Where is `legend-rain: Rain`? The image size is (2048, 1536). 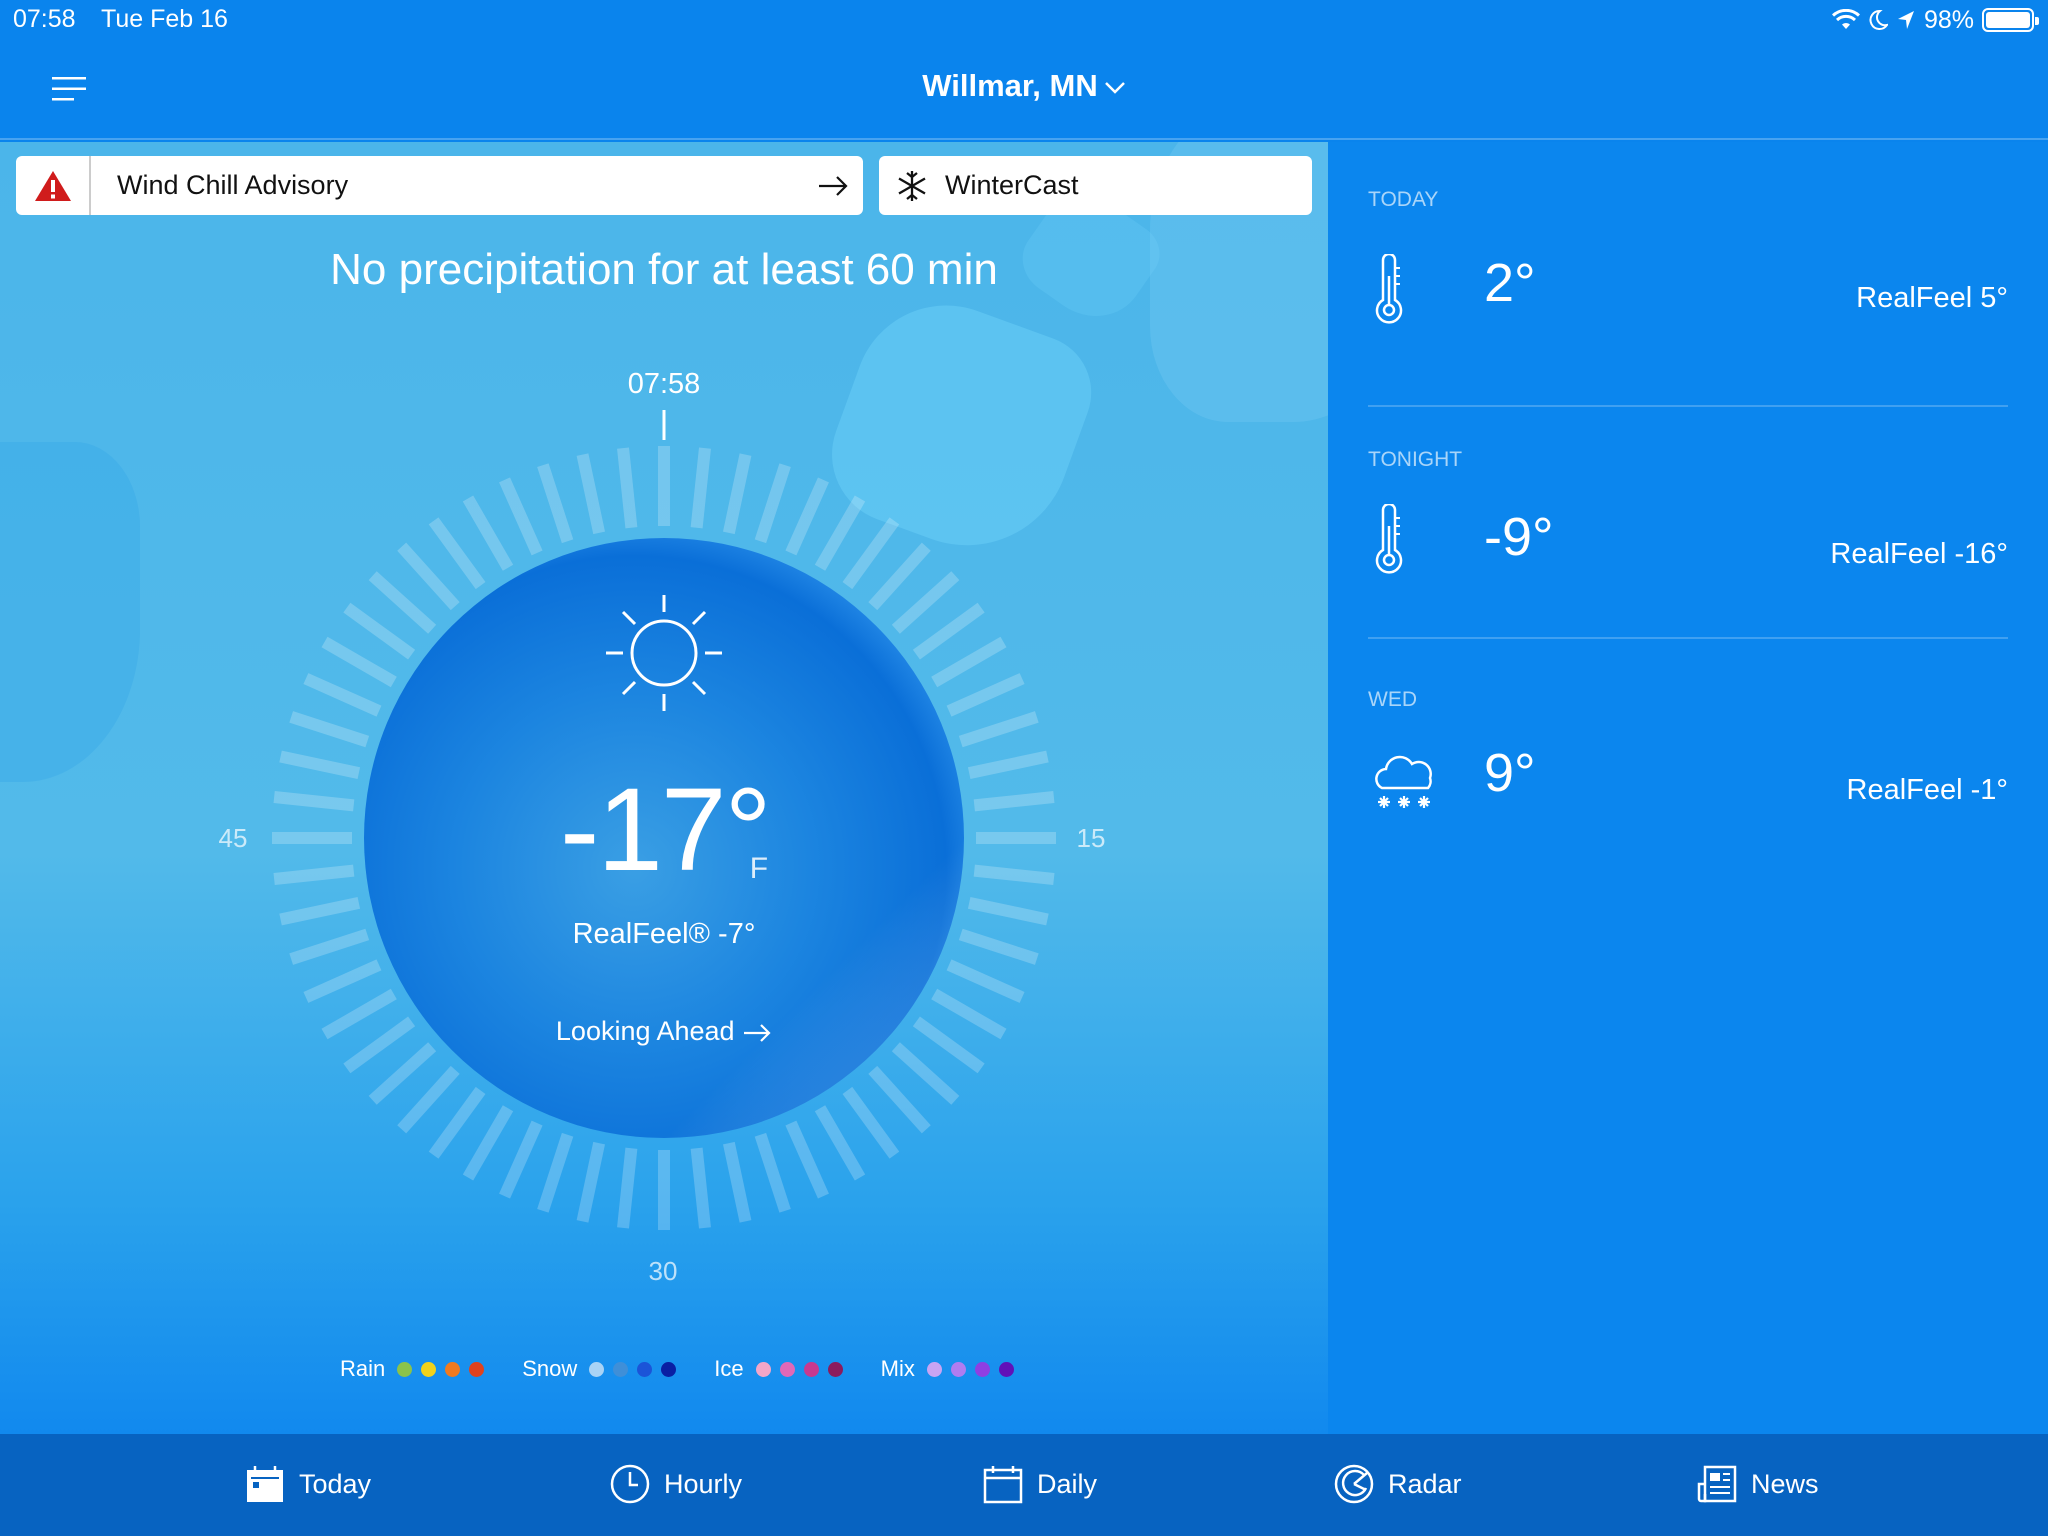 legend-rain: Rain is located at coordinates (412, 1369).